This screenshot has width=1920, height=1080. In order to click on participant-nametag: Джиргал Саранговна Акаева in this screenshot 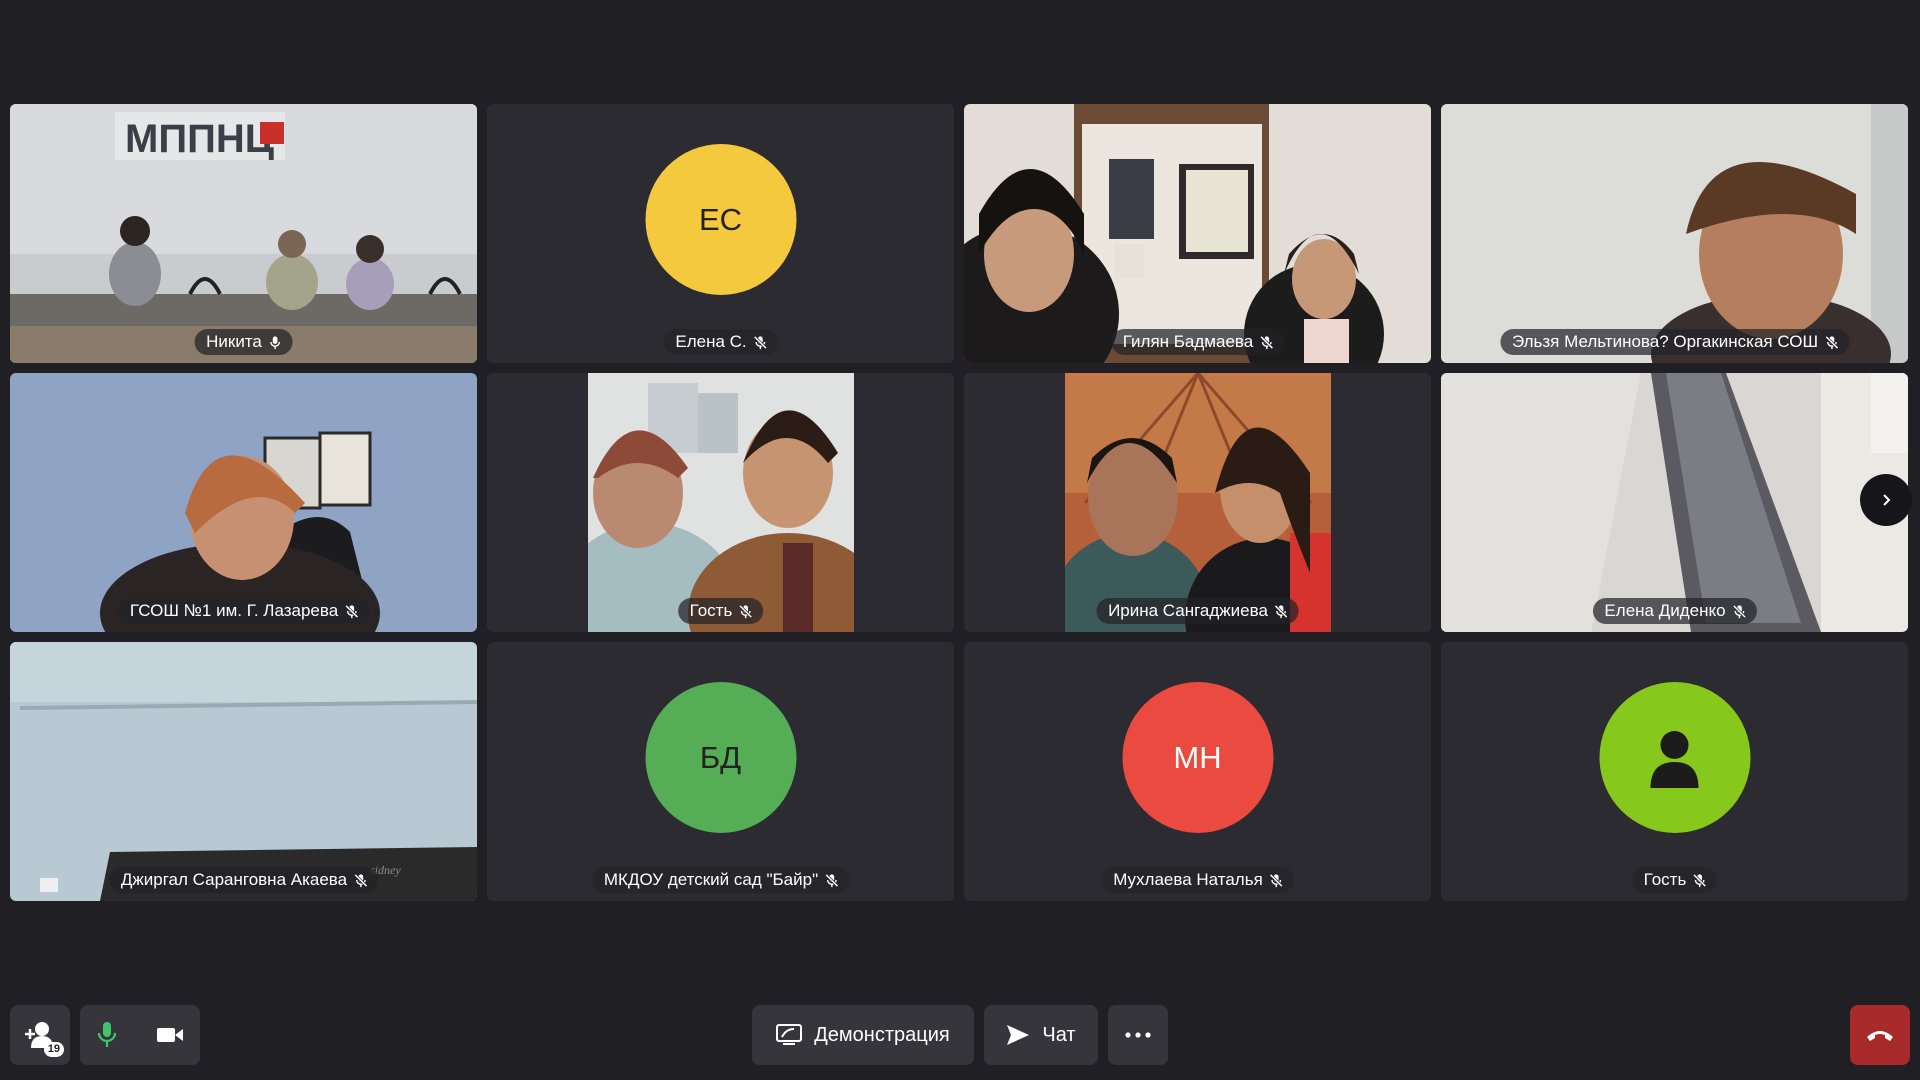, I will do `click(243, 880)`.